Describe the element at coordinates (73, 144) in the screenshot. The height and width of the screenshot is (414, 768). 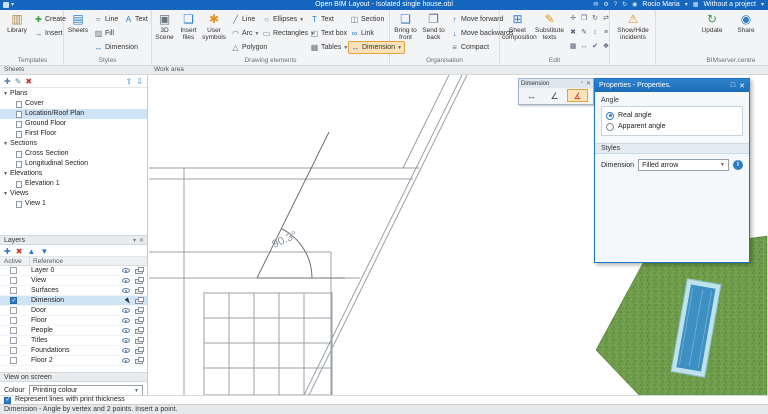
I see `tree-group-sections: ▼ Sections` at that location.